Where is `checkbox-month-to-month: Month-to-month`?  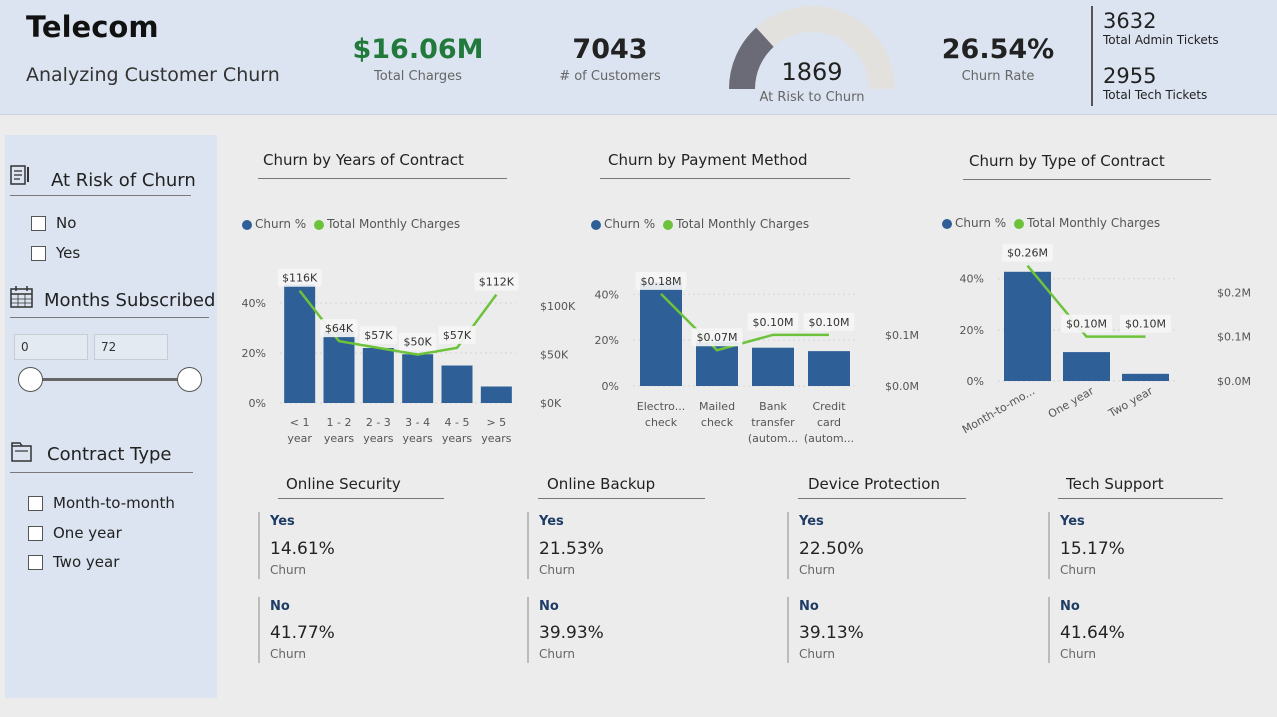 checkbox-month-to-month: Month-to-month is located at coordinates (101, 503).